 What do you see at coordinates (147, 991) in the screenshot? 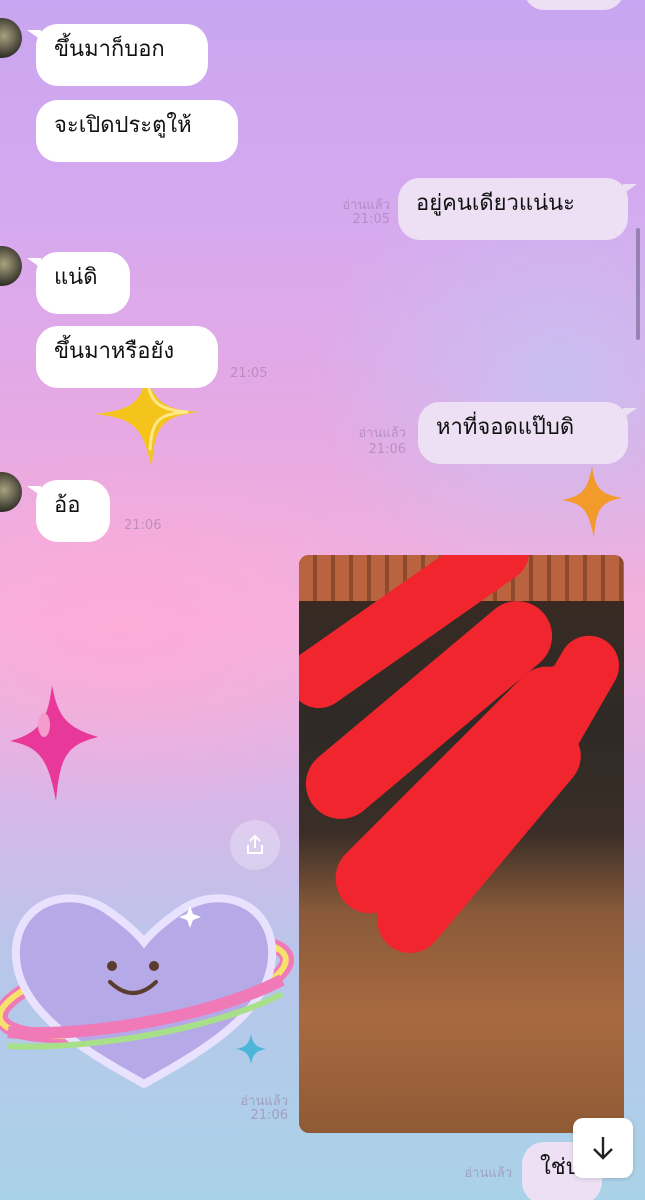
I see `heart-planet-sticker` at bounding box center [147, 991].